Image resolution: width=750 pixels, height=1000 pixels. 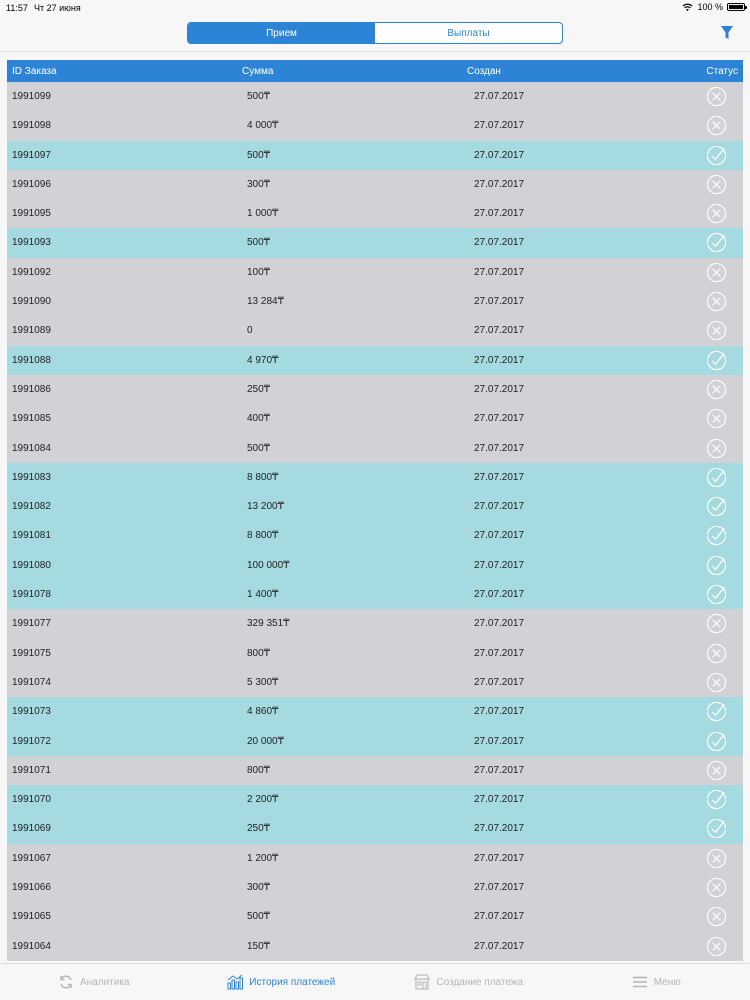 I want to click on row-id: 1991089, so click(x=31, y=331).